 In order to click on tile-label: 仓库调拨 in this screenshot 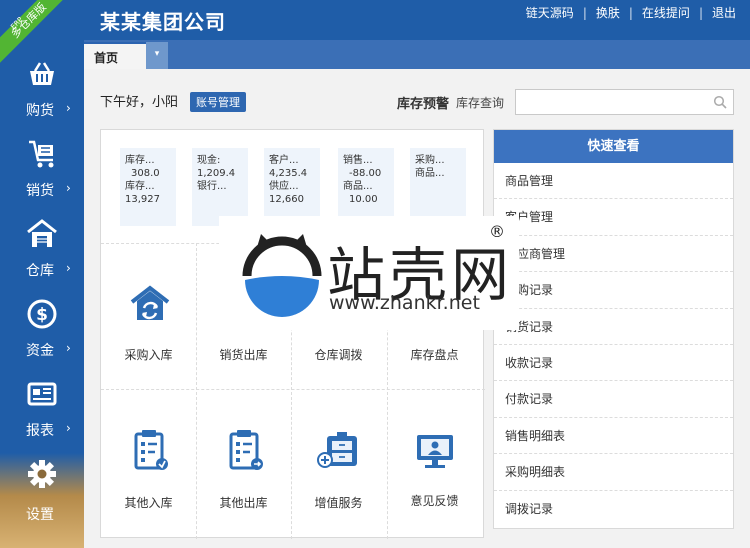, I will do `click(338, 355)`.